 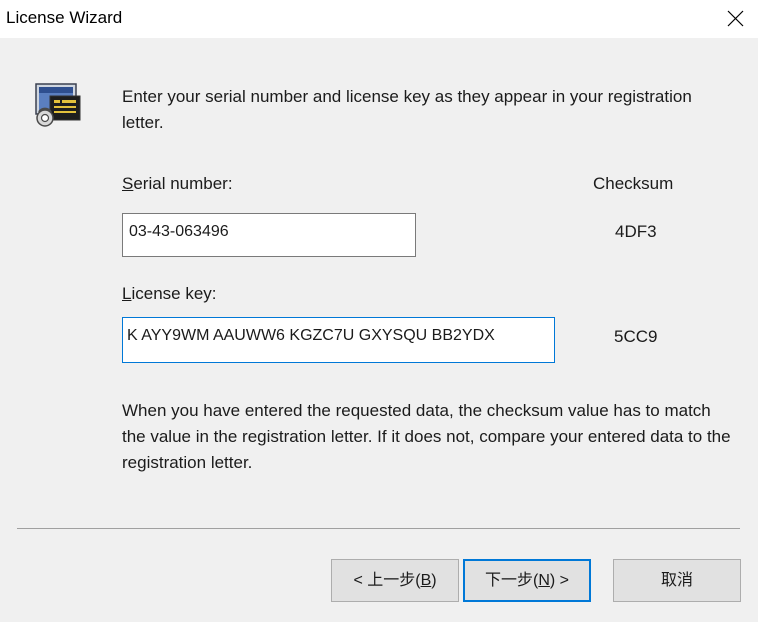 What do you see at coordinates (434, 580) in the screenshot?
I see `back-button-suffix: )` at bounding box center [434, 580].